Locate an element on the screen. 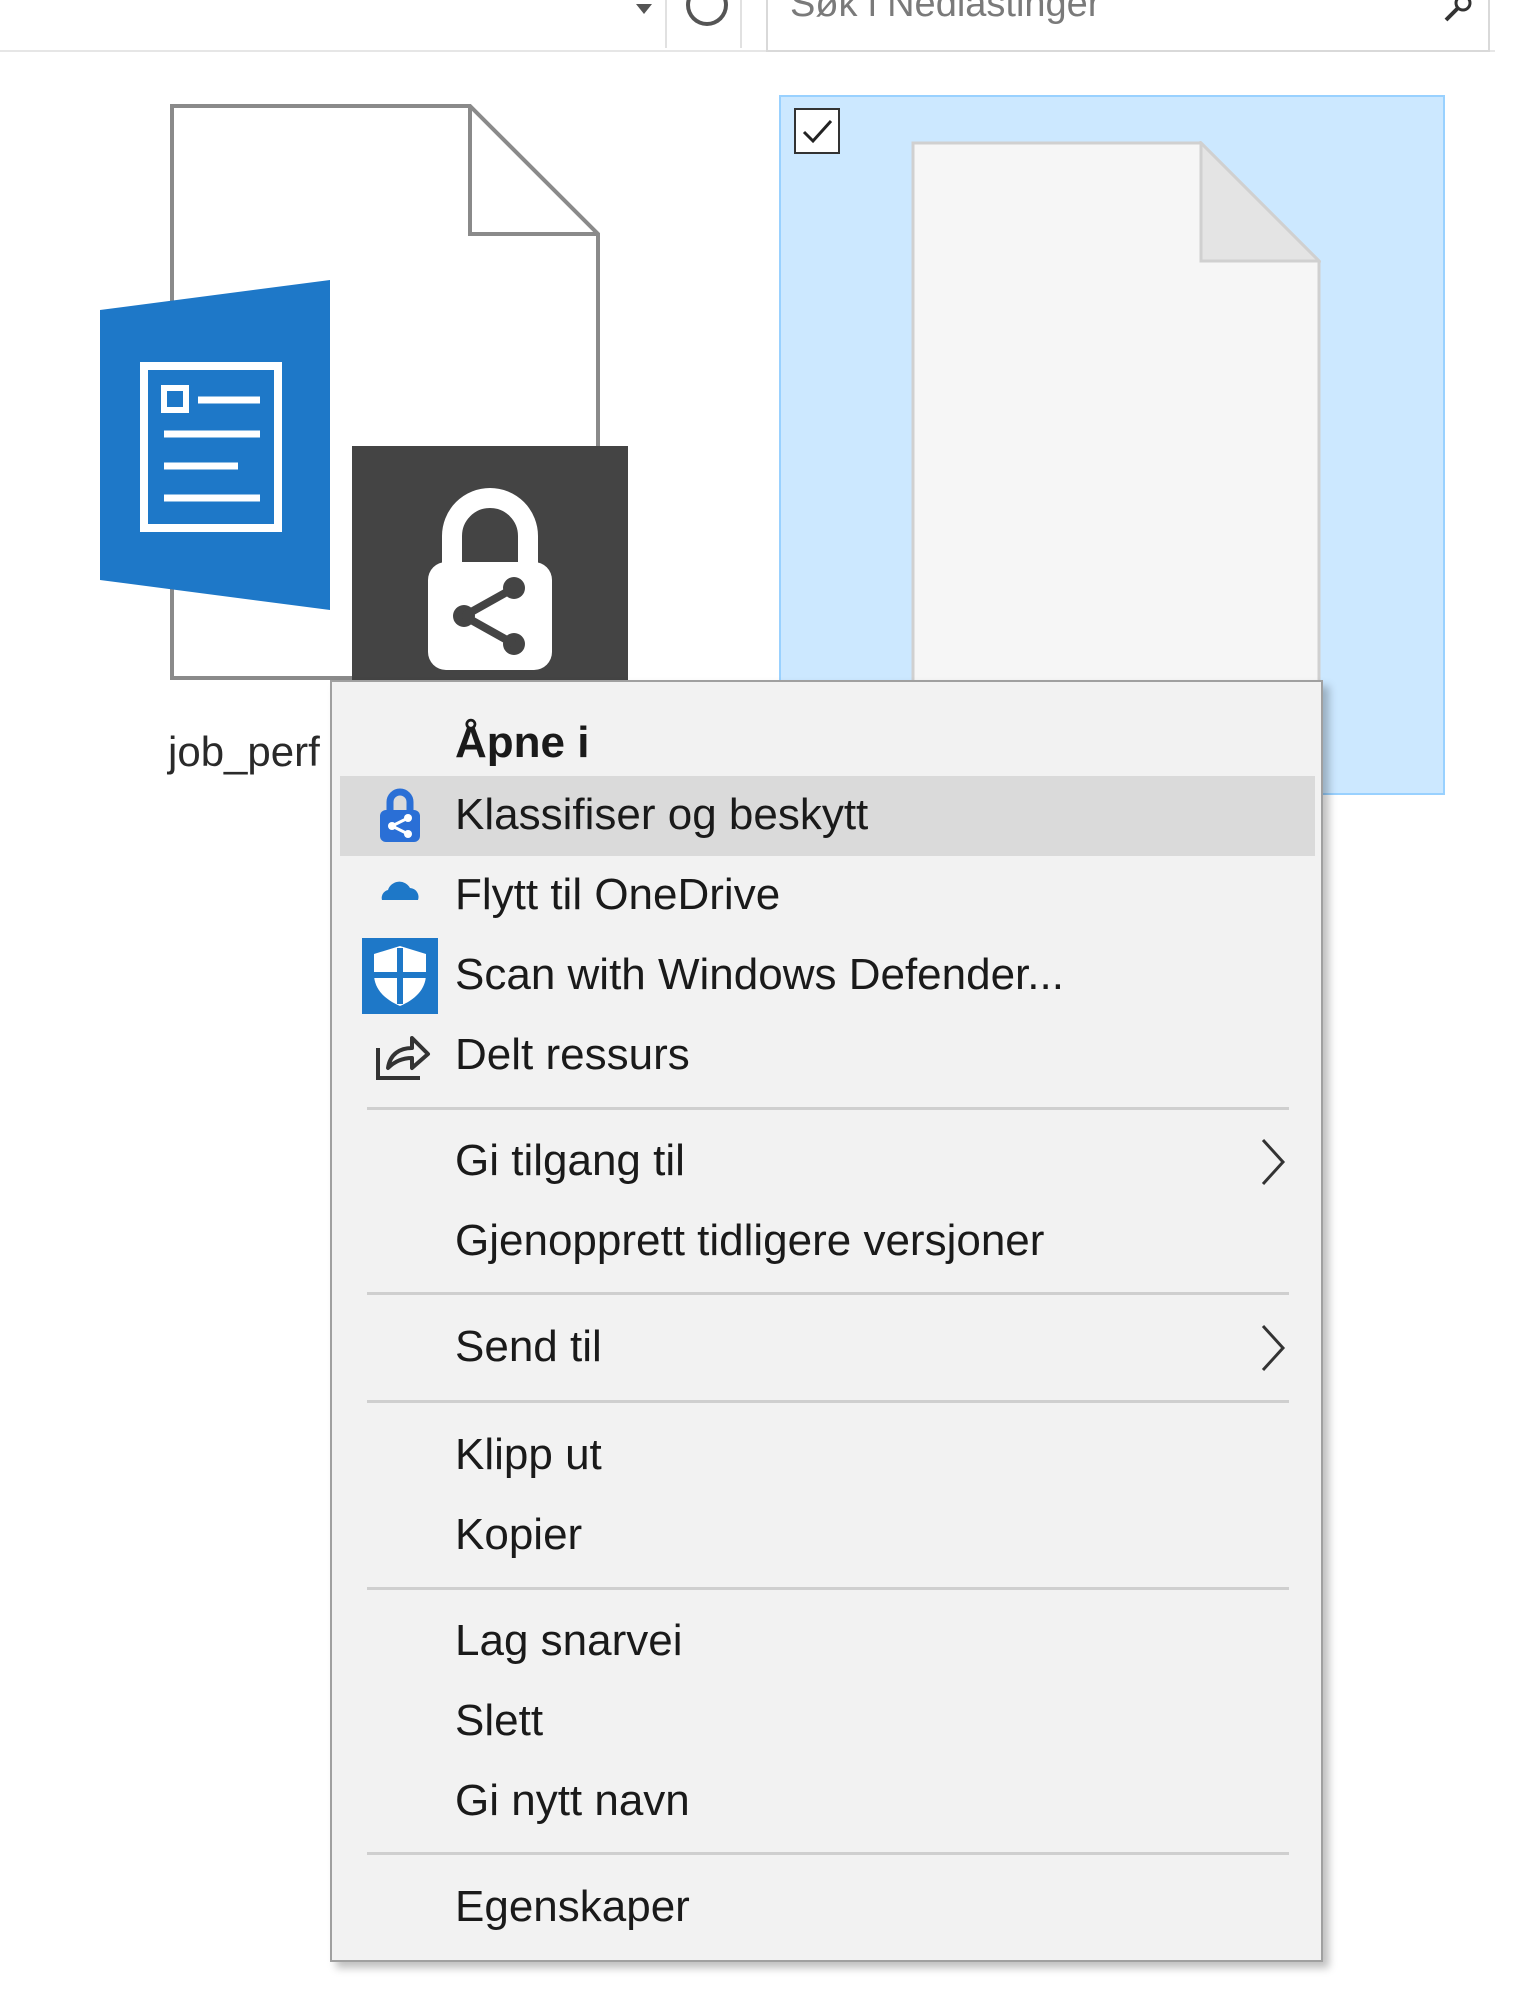  search-input is located at coordinates (1090, 13).